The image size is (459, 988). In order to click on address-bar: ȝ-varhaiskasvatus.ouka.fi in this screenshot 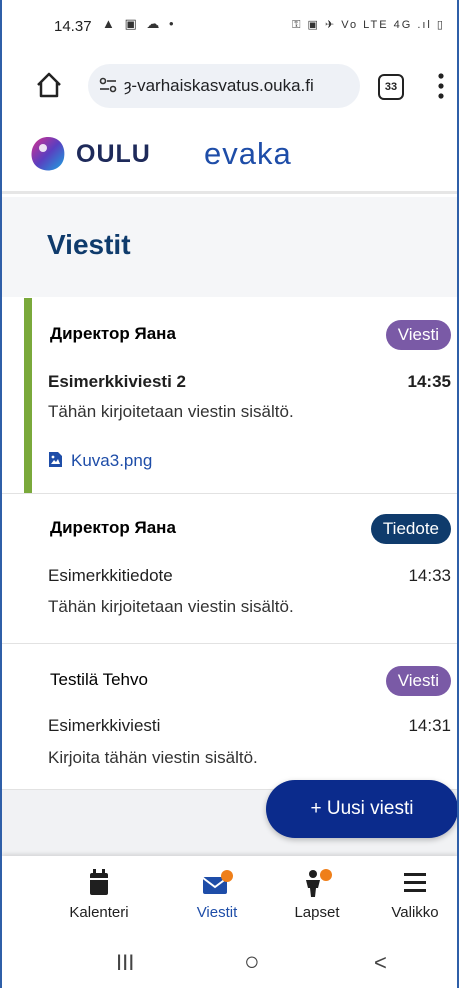, I will do `click(224, 86)`.